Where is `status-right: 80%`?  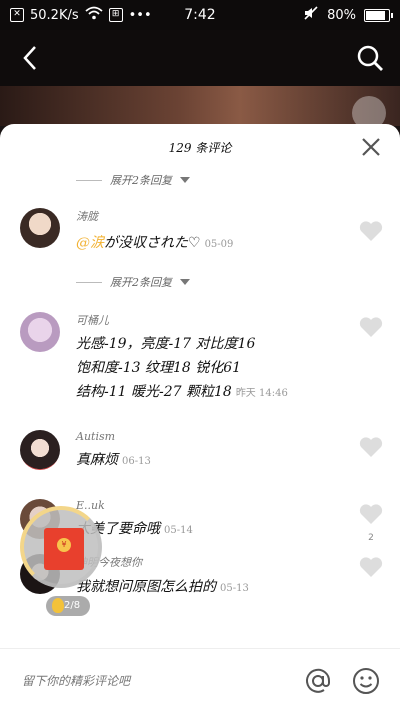
status-right: 80% is located at coordinates (348, 15).